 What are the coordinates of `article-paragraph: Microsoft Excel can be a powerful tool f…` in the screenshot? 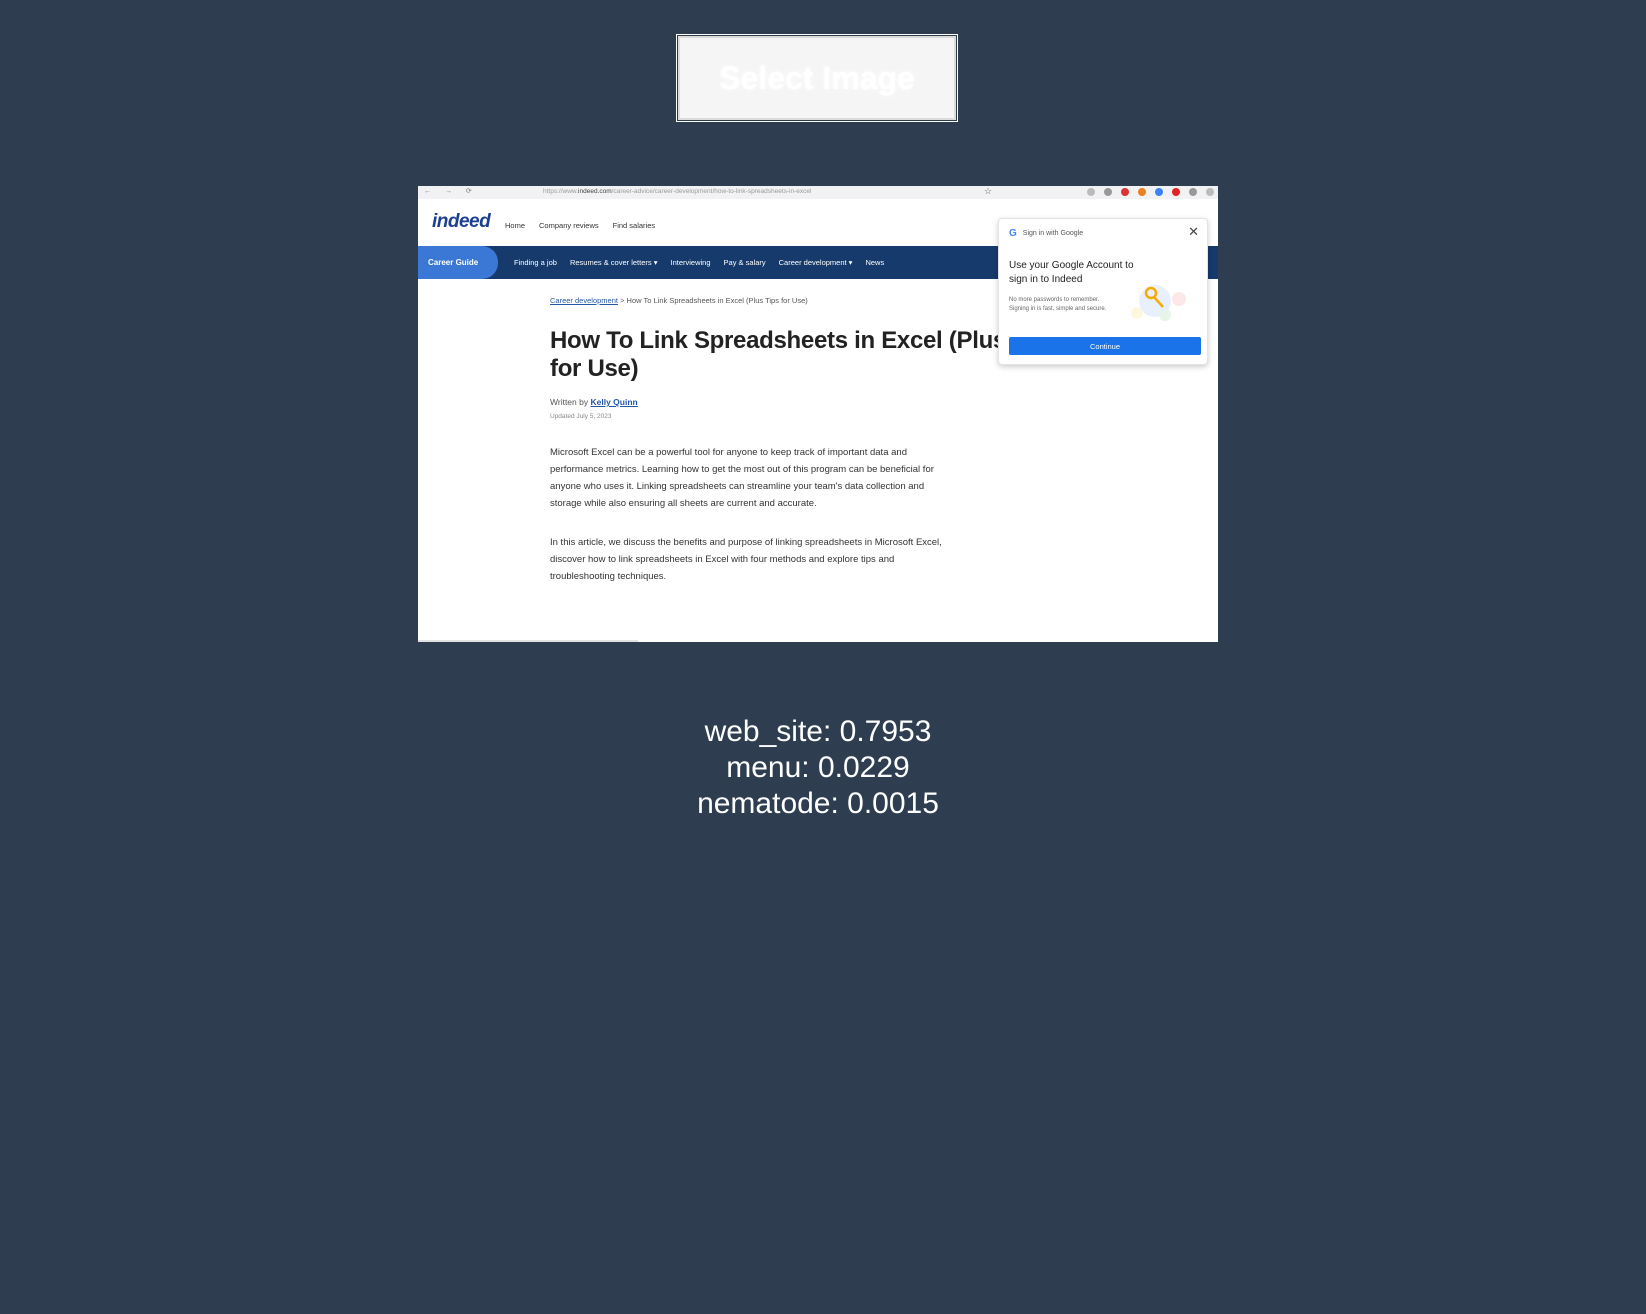 It's located at (742, 478).